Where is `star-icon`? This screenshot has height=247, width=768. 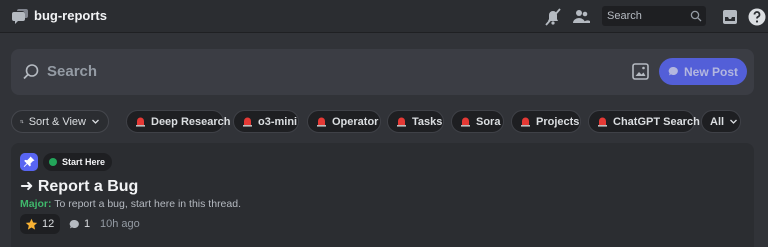 star-icon is located at coordinates (31, 224).